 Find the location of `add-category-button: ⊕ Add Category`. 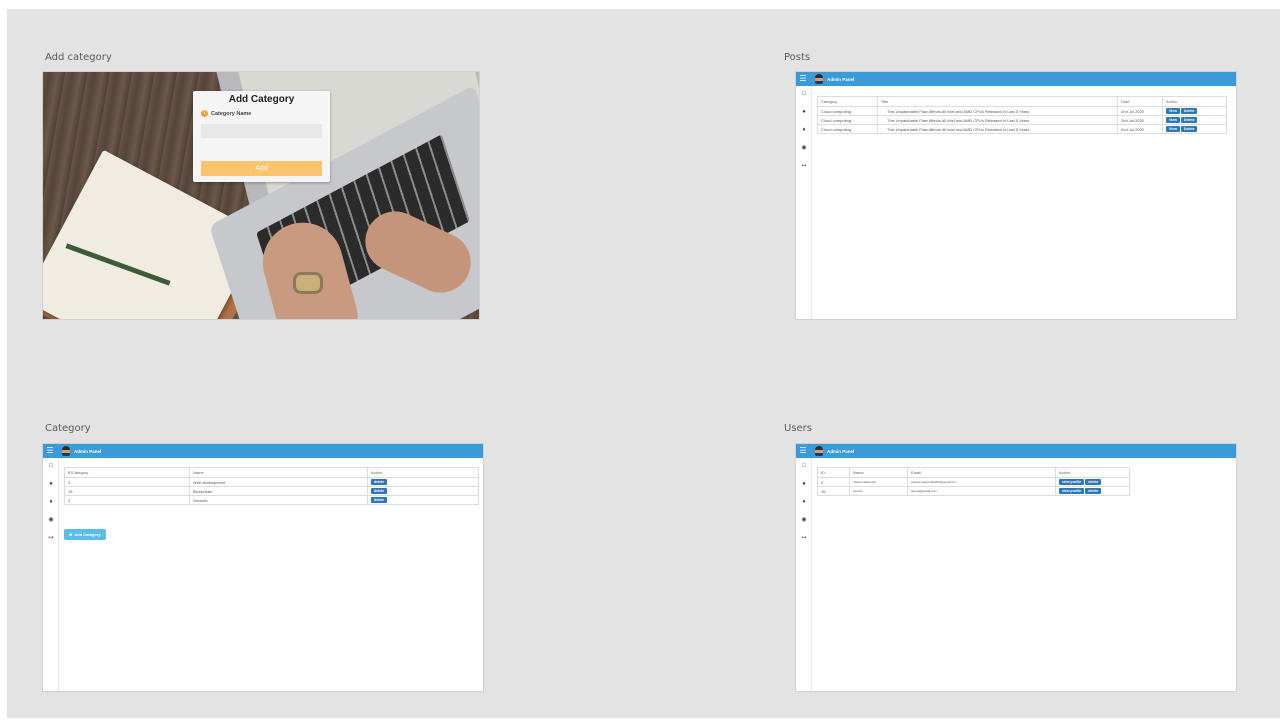

add-category-button: ⊕ Add Category is located at coordinates (85, 534).